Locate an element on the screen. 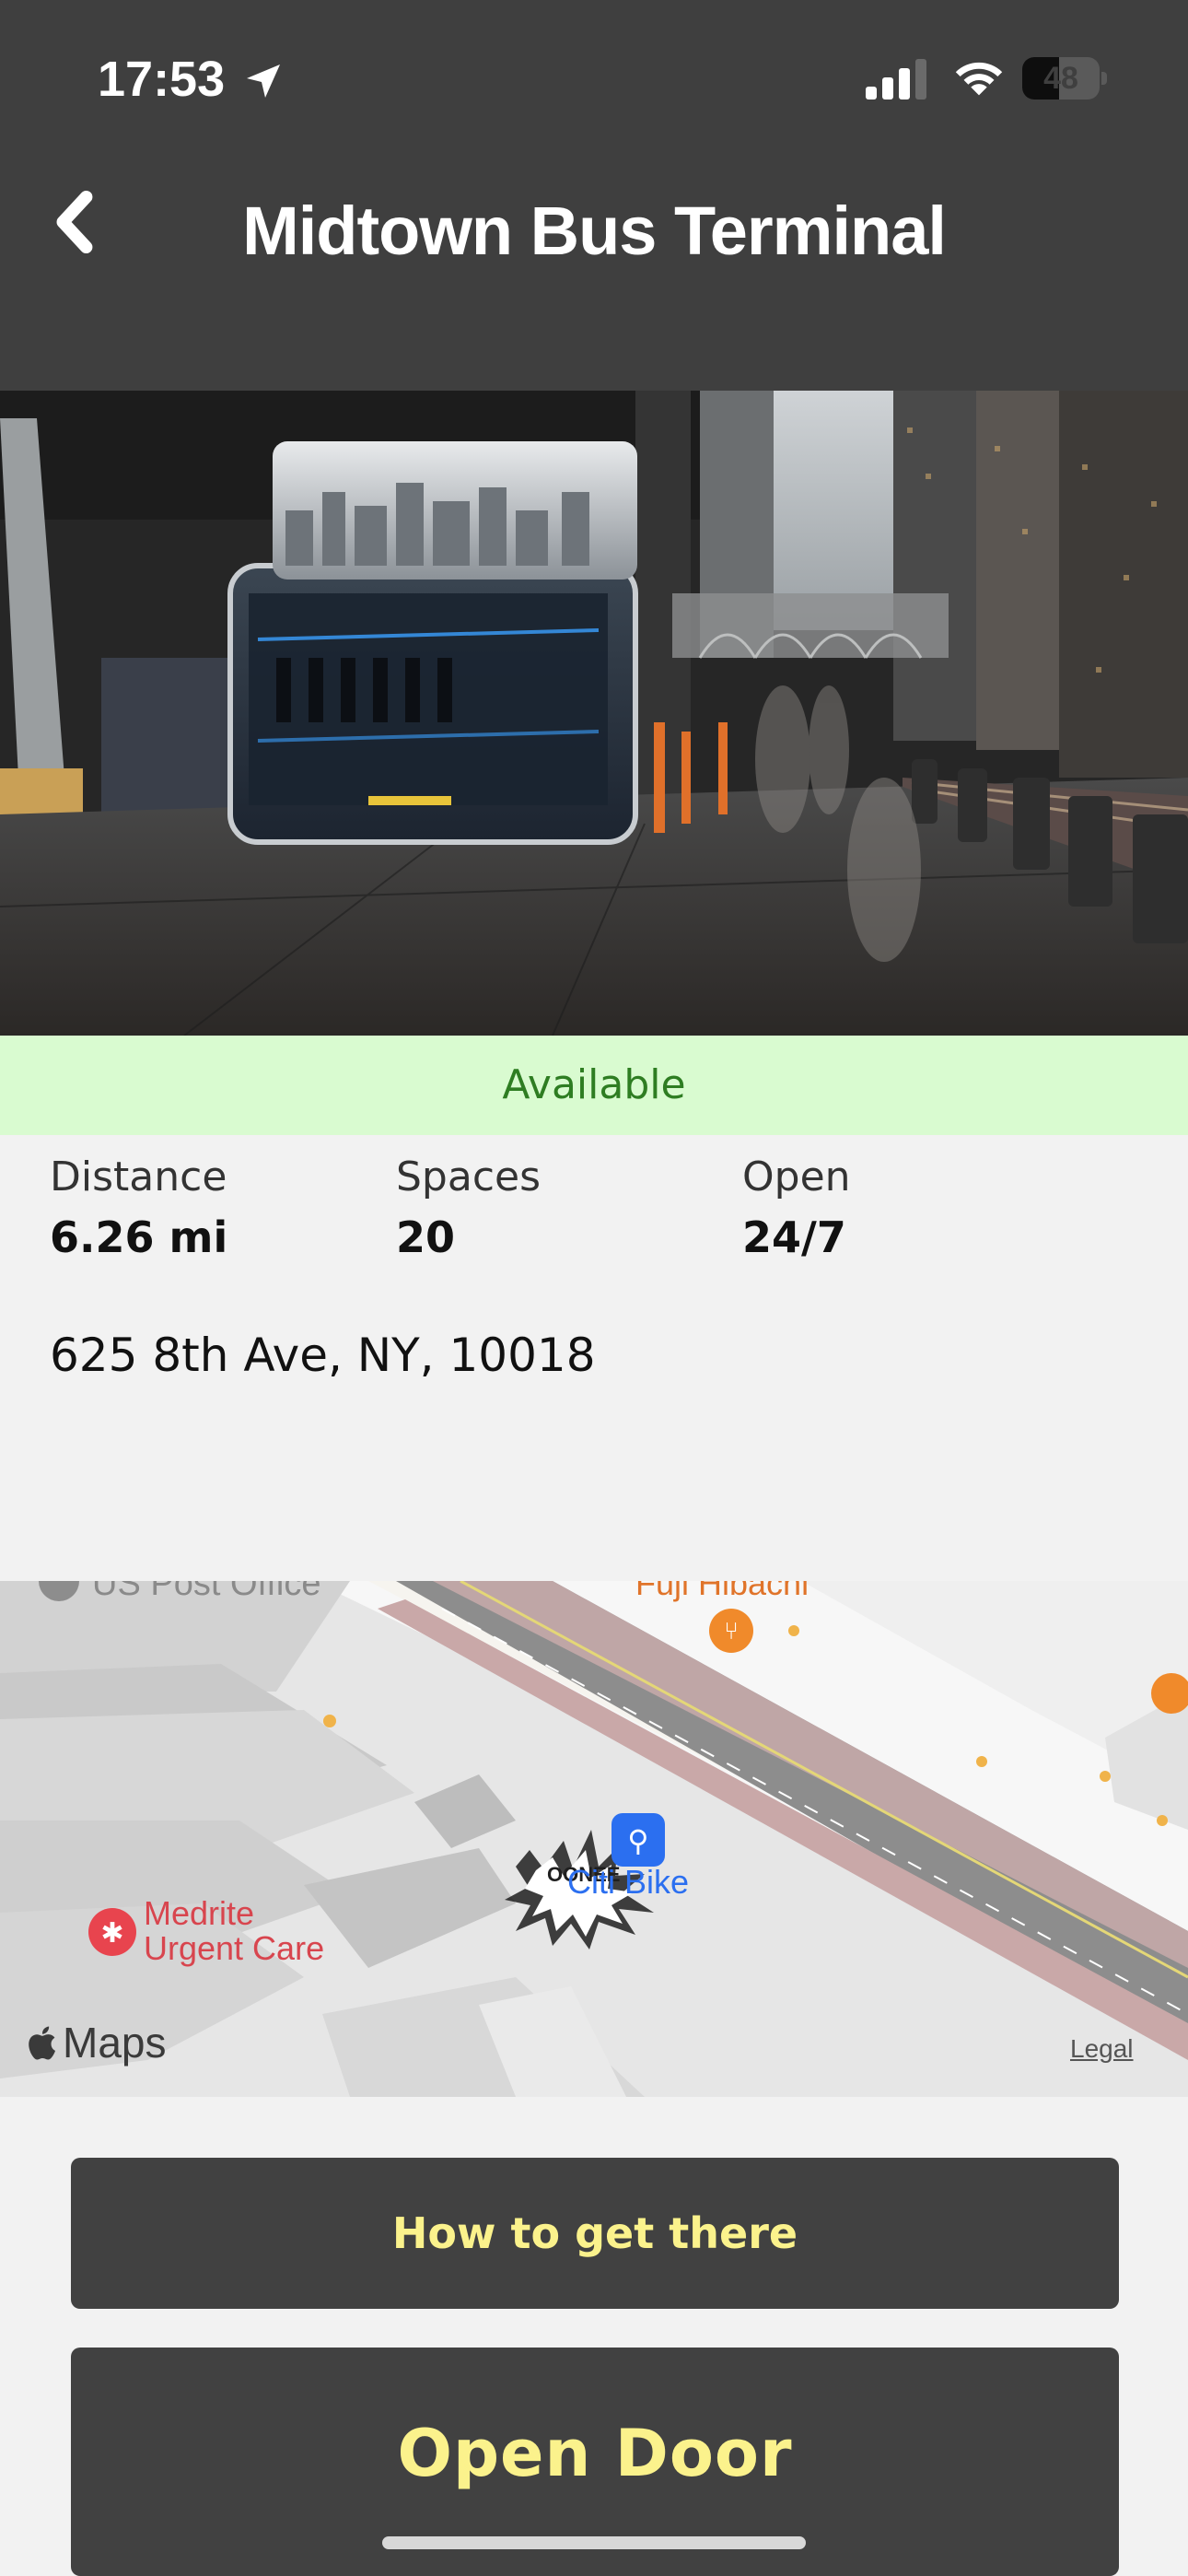 Image resolution: width=1188 pixels, height=2576 pixels. cellular-signal-icon is located at coordinates (896, 79).